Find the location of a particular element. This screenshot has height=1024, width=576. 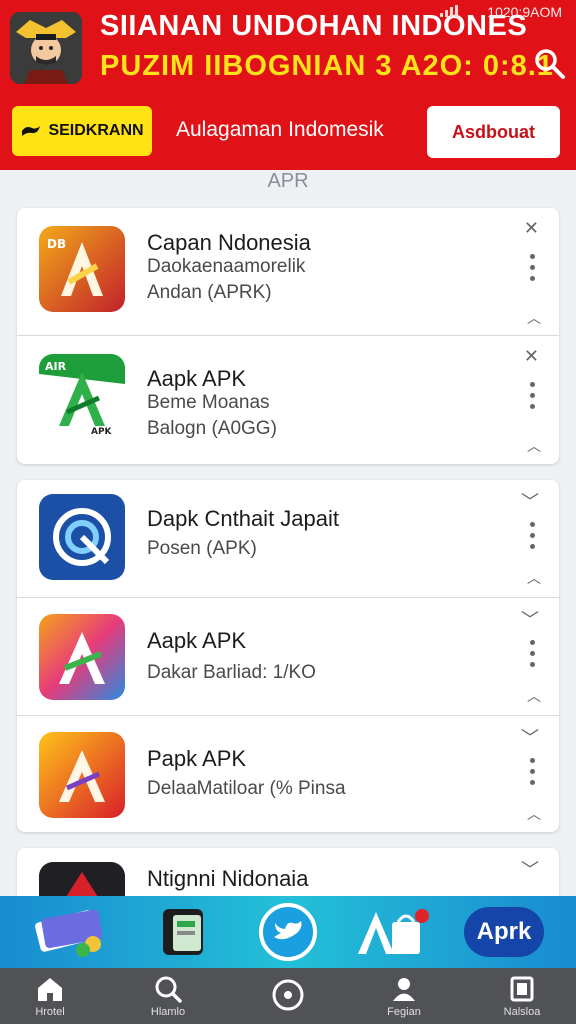

app-detail: DelaaMatiloar (% Pinsa is located at coordinates (246, 788).